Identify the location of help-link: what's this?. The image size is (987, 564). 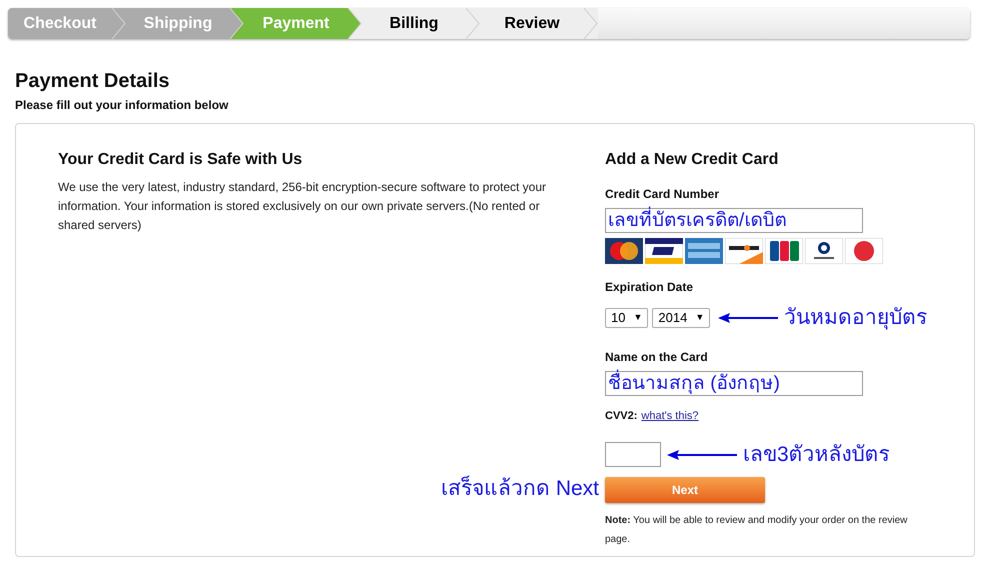
(670, 416).